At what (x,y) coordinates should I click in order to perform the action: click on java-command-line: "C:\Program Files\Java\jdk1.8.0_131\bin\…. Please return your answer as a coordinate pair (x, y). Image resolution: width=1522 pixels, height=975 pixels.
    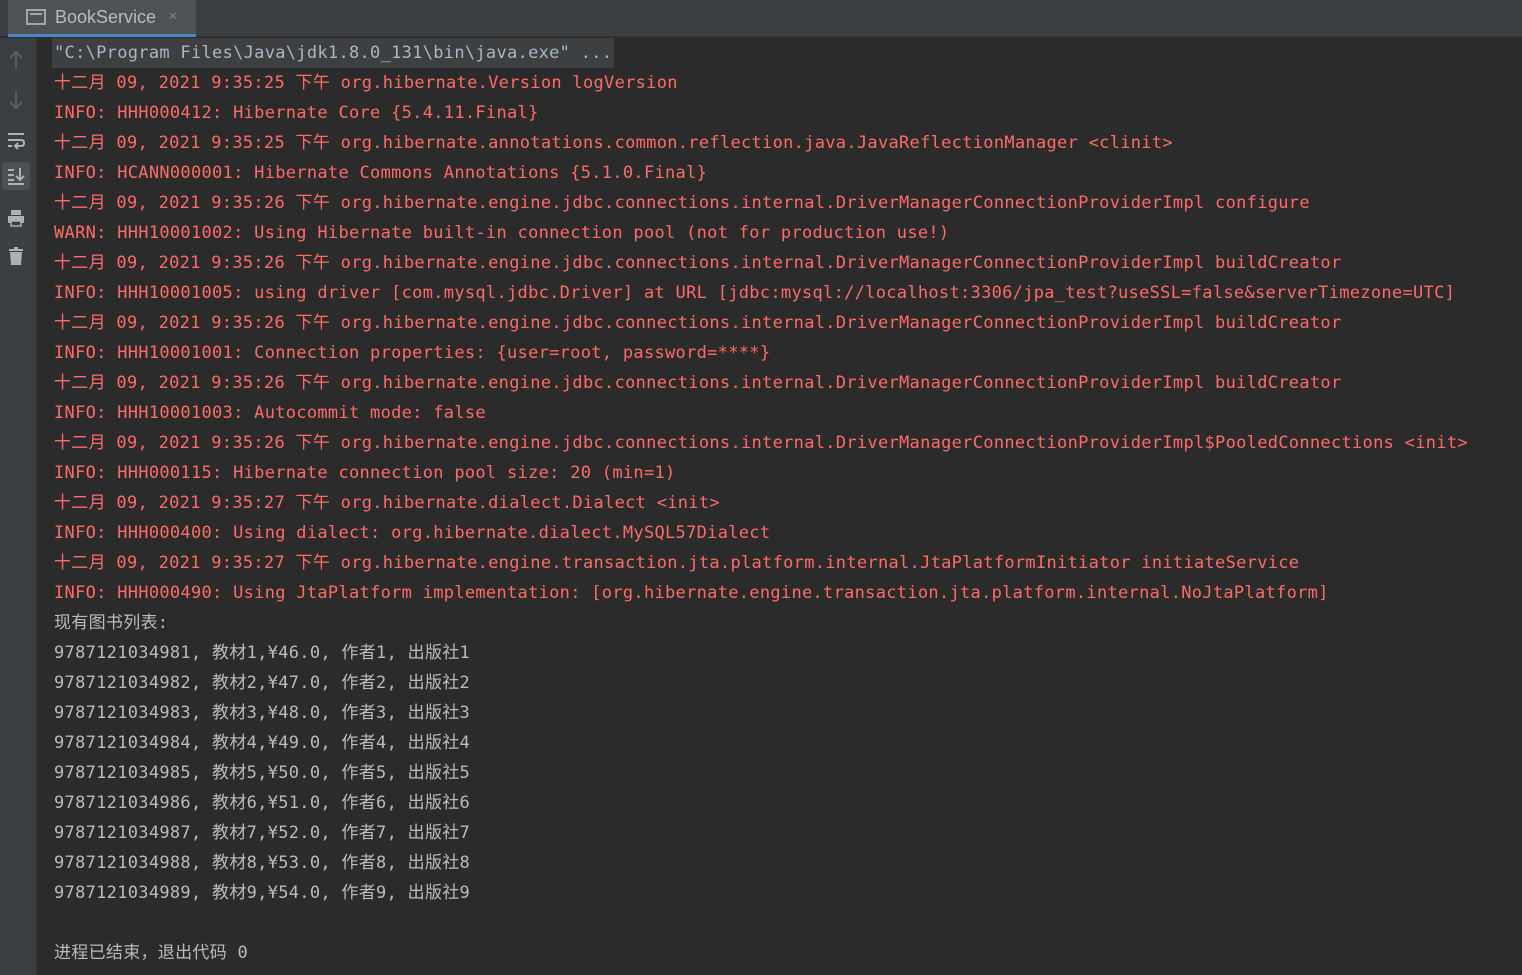
    Looking at the image, I should click on (333, 53).